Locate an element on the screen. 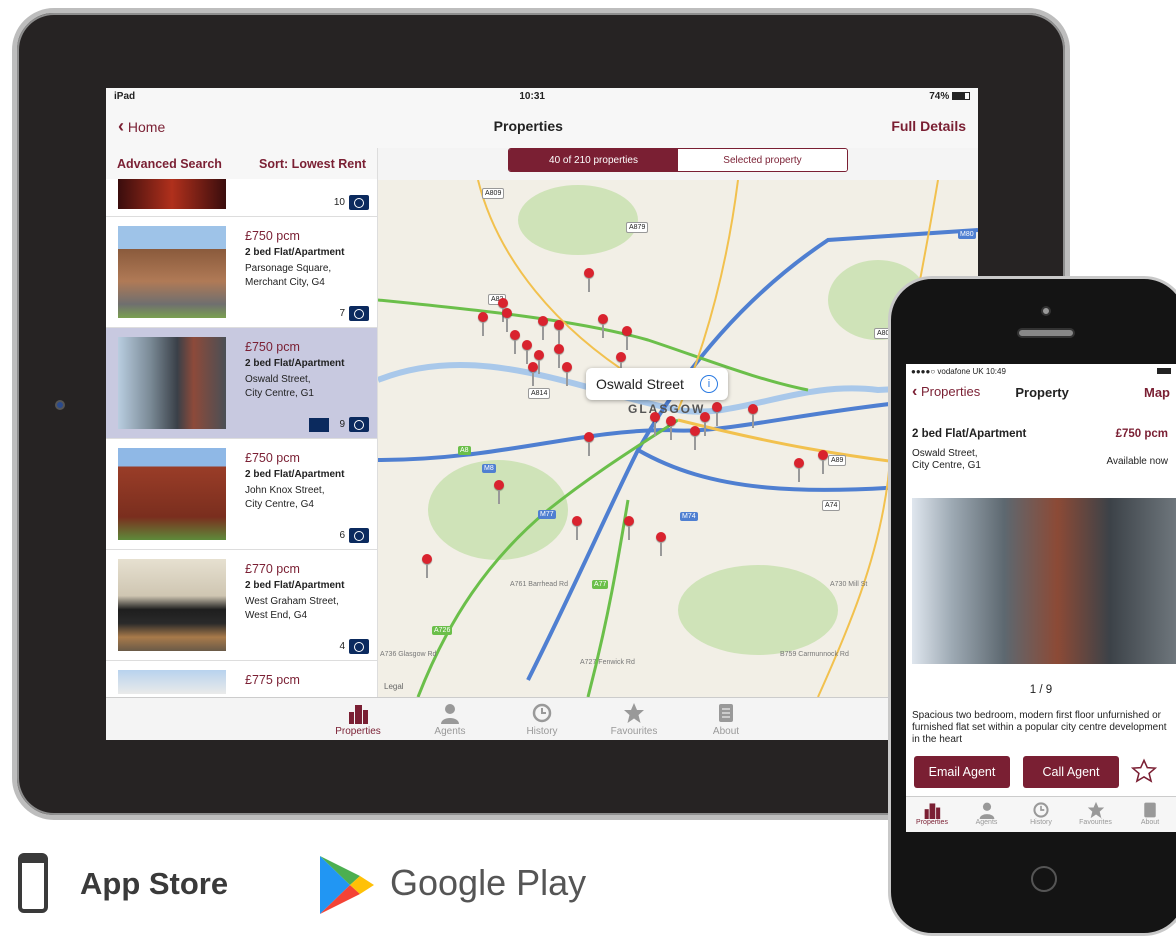 This screenshot has height=936, width=1176. listing-price: £750 pcm is located at coordinates (272, 458).